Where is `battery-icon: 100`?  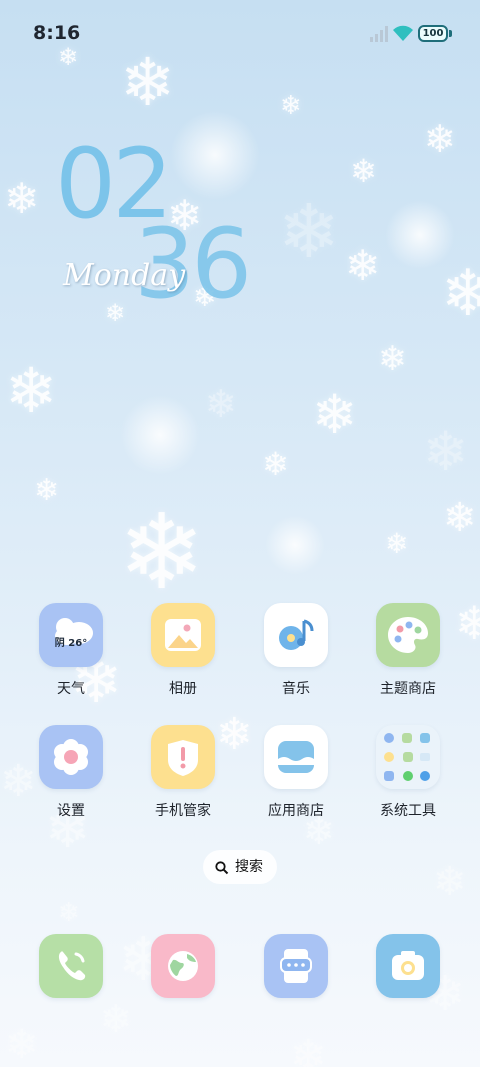 battery-icon: 100 is located at coordinates (433, 33).